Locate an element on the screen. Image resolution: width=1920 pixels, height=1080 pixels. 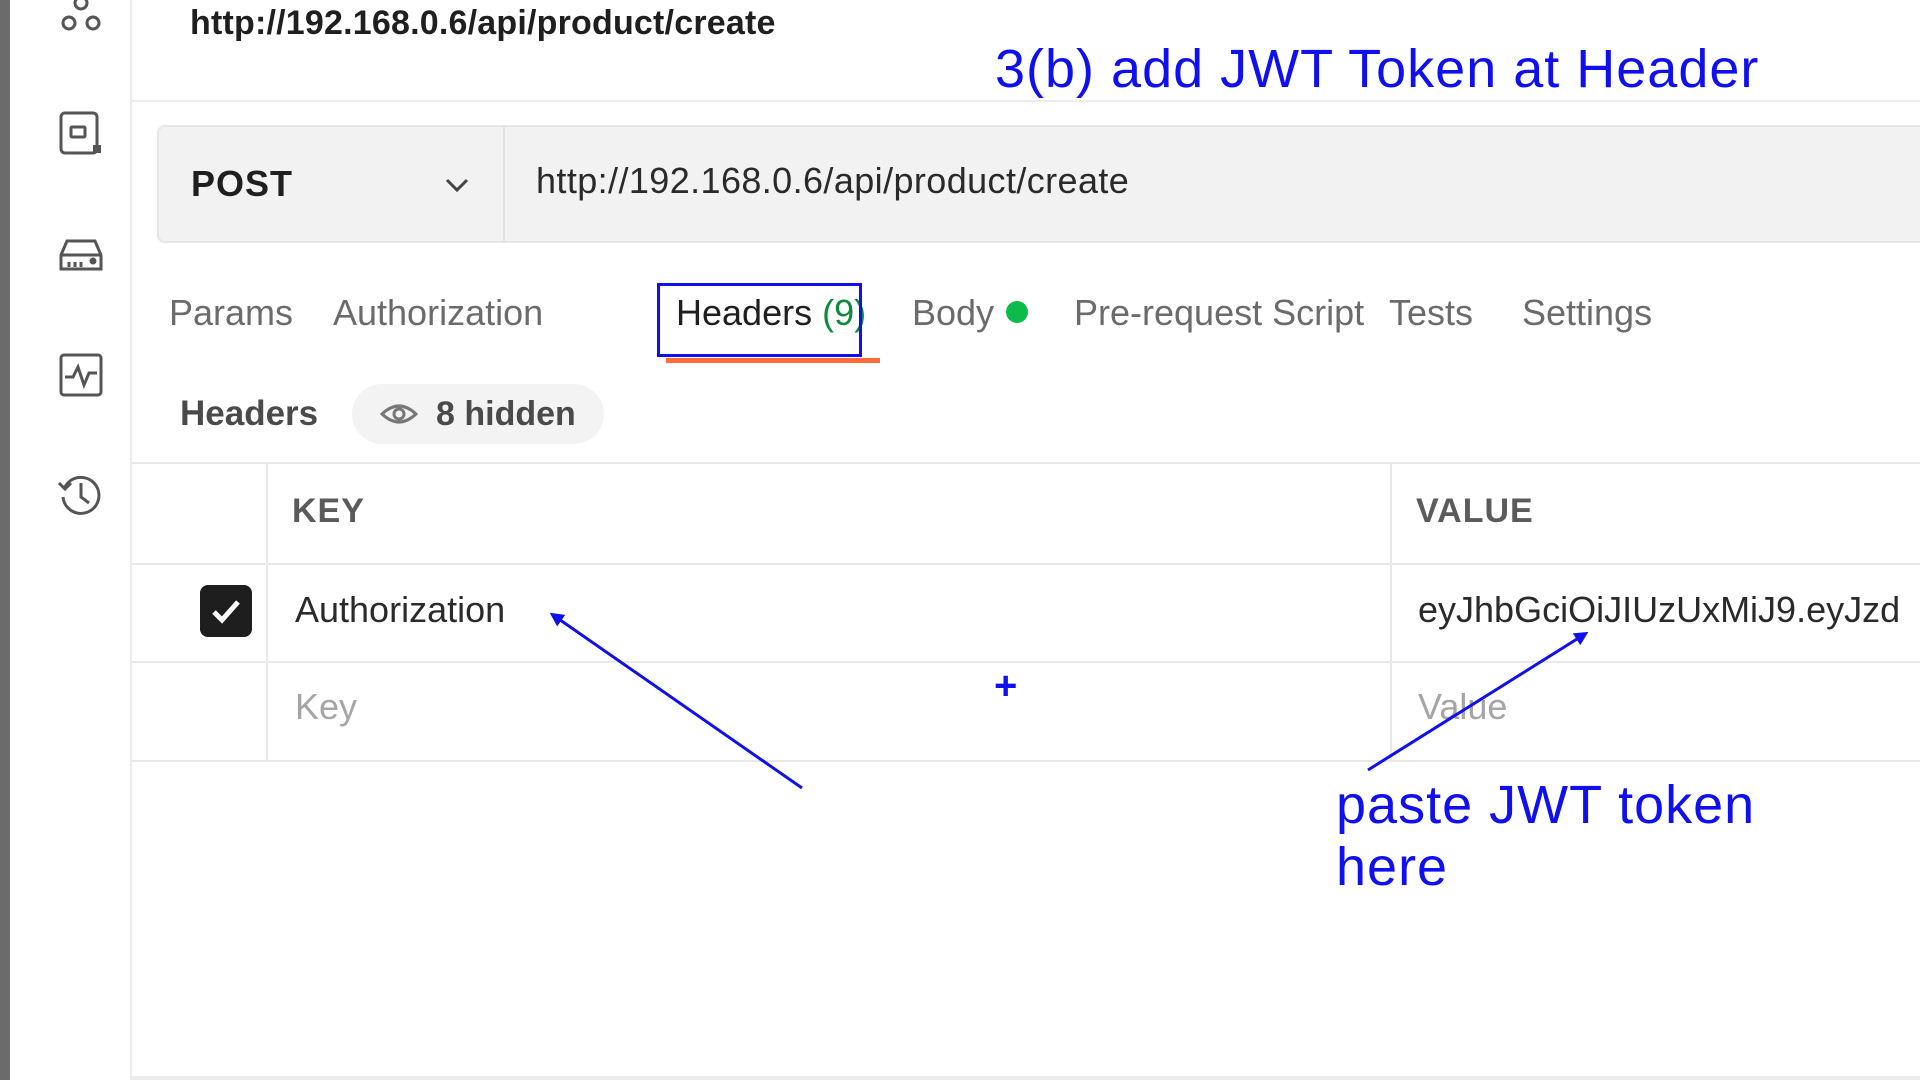
chevron-down-icon is located at coordinates (457, 185).